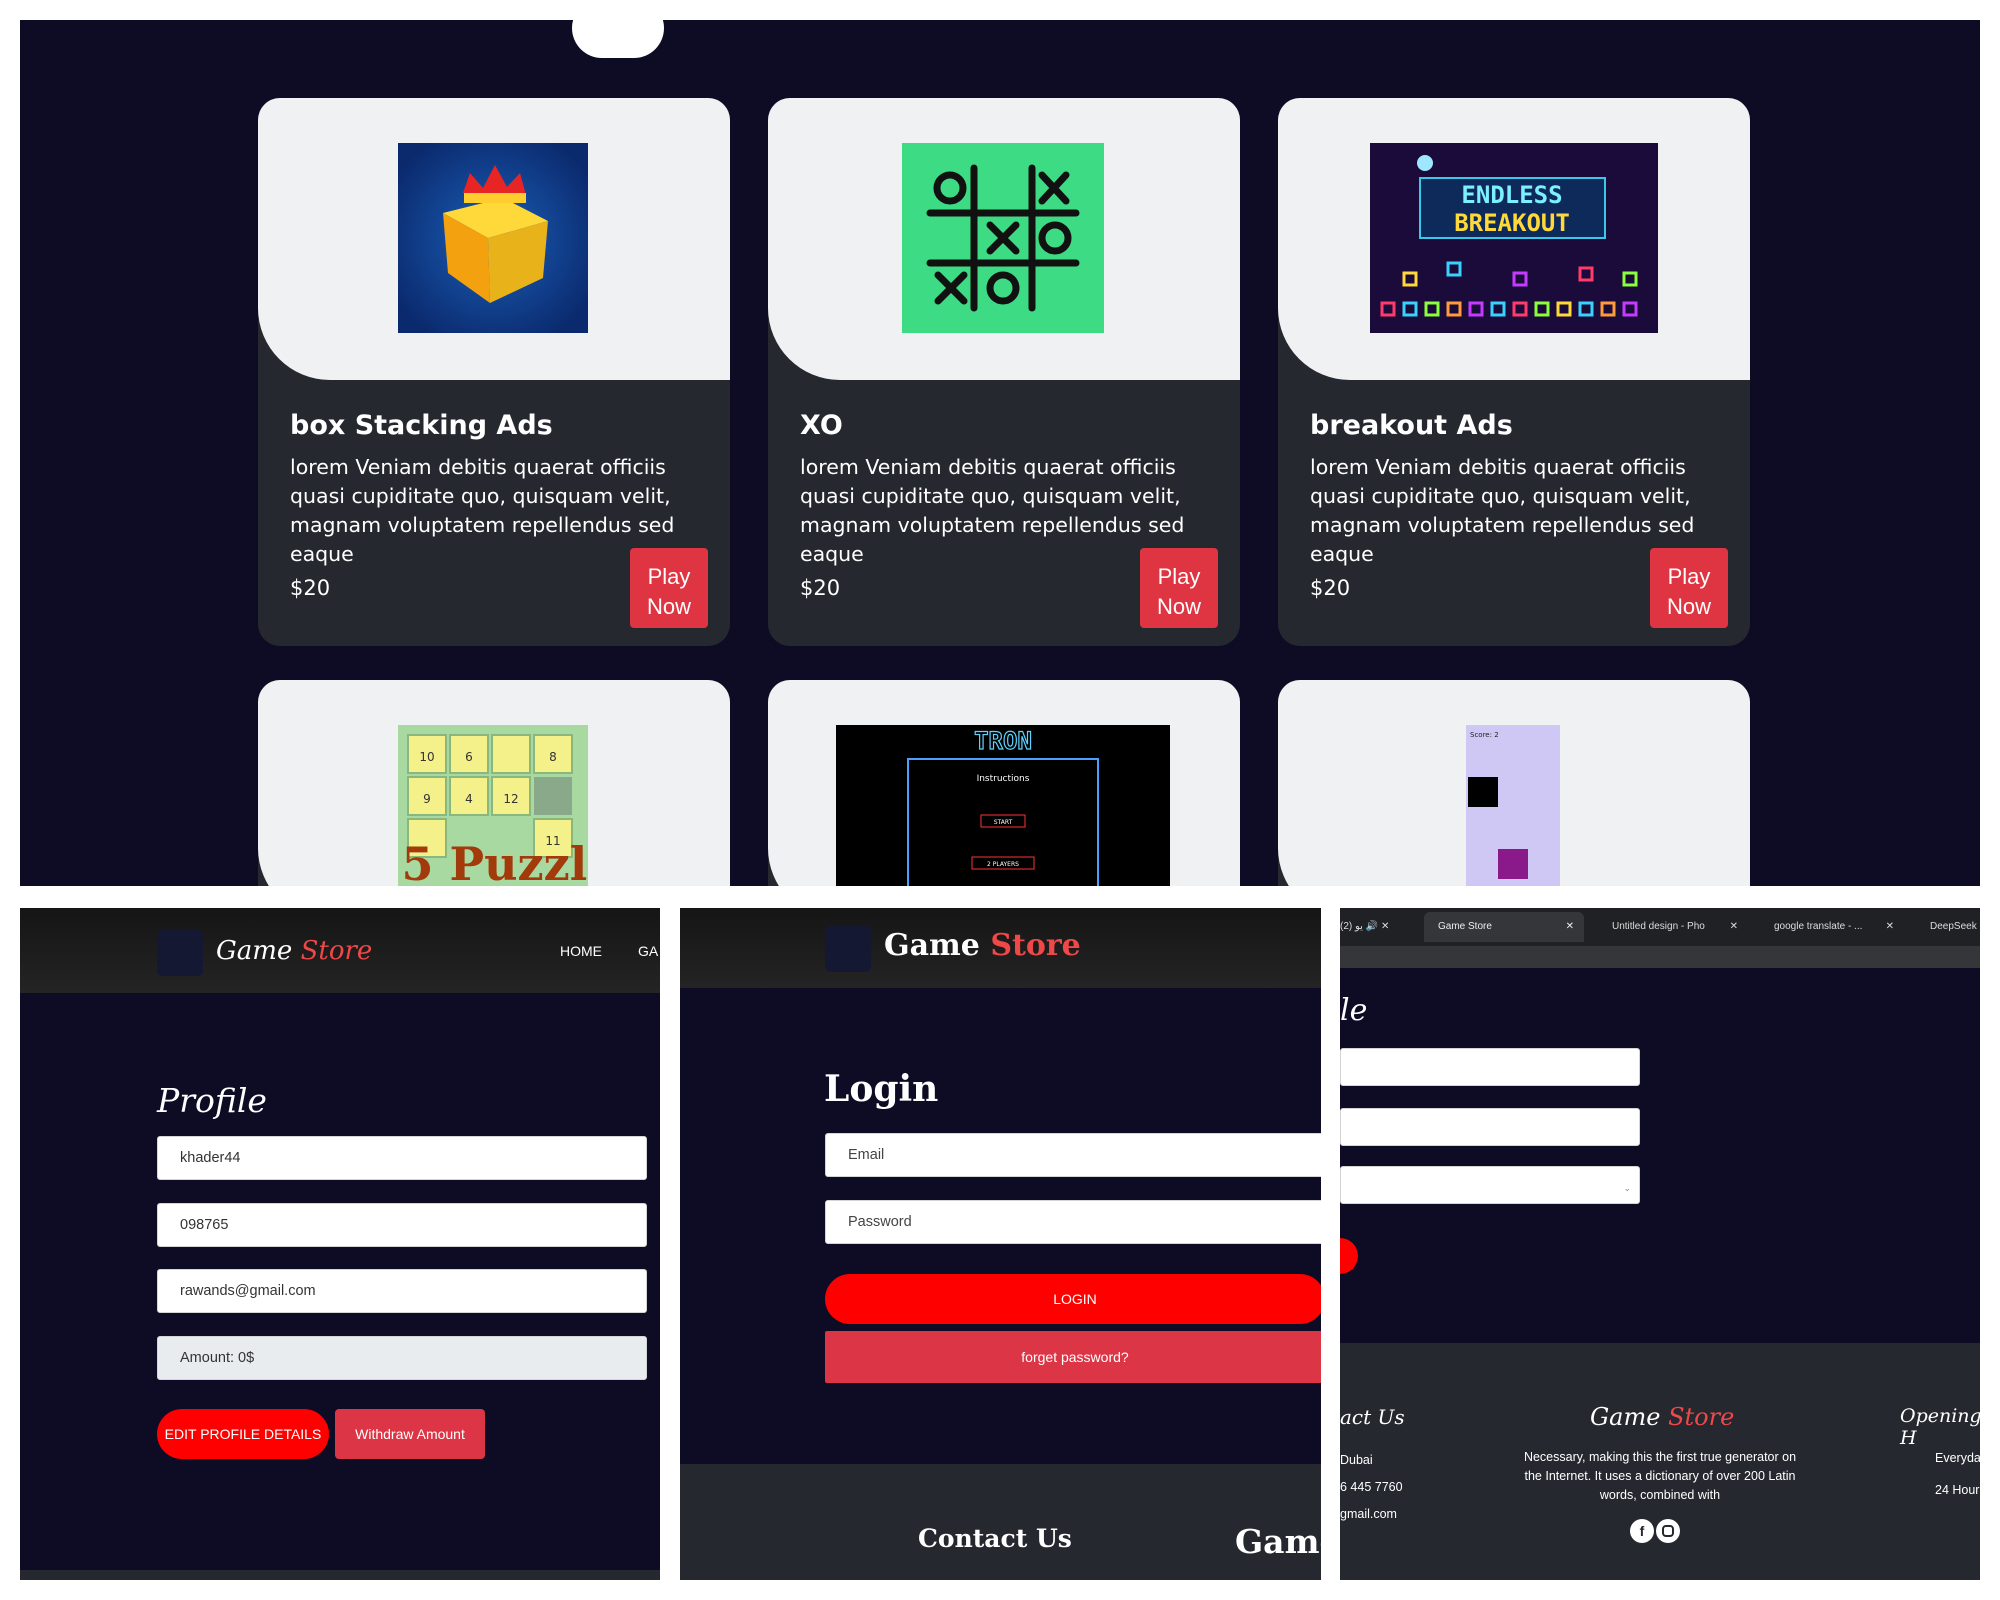  I want to click on puzzle-tile: 10, so click(426, 757).